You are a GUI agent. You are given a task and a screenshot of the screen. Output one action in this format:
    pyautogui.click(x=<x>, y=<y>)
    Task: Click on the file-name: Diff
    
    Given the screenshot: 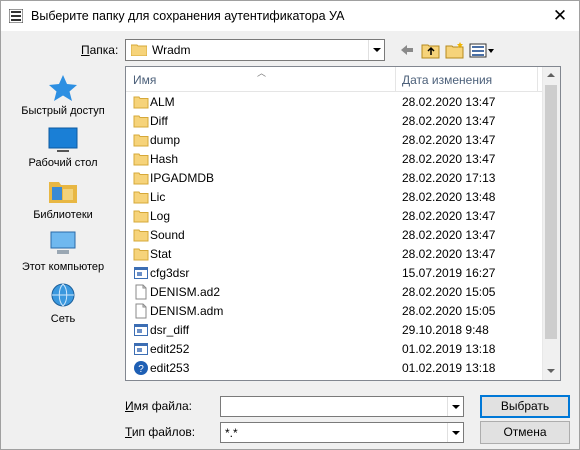 What is the action you would take?
    pyautogui.click(x=159, y=121)
    